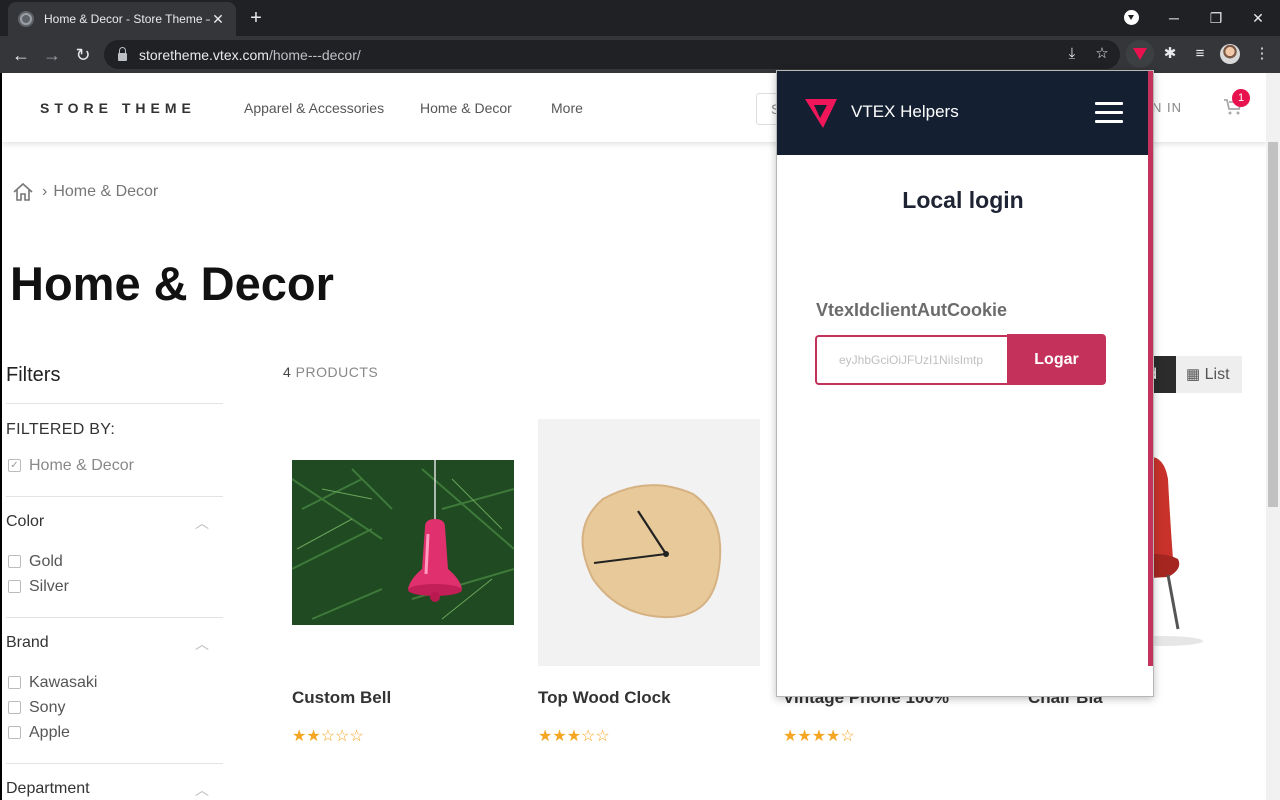 The width and height of the screenshot is (1280, 800). Describe the element at coordinates (819, 736) in the screenshot. I see `product-rating-stars: ★★★★☆` at that location.